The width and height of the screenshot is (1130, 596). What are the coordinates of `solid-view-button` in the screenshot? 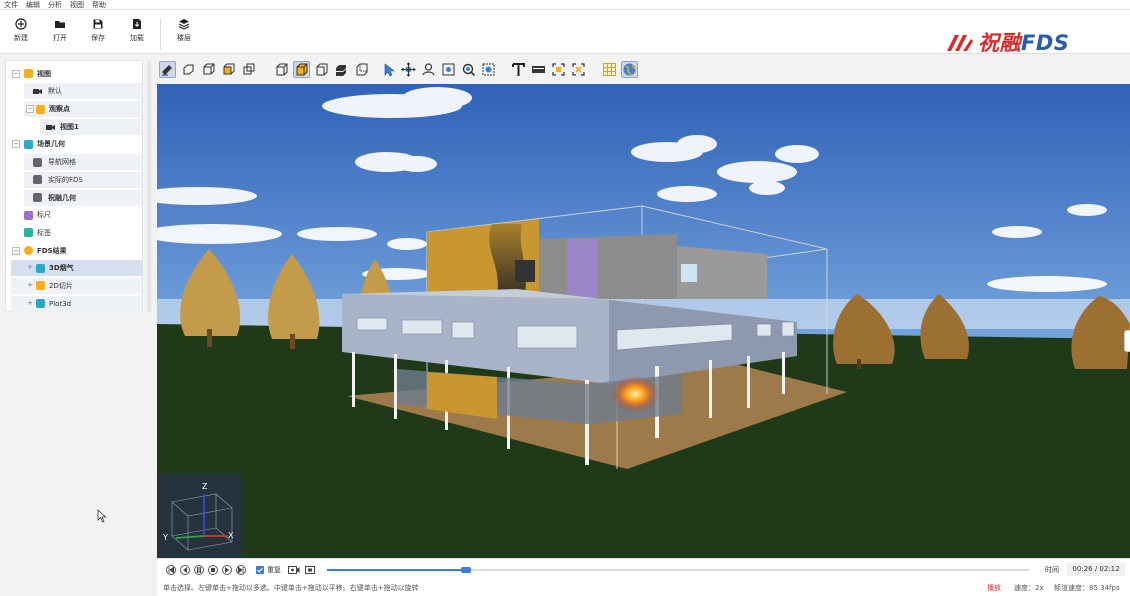 It's located at (167, 69).